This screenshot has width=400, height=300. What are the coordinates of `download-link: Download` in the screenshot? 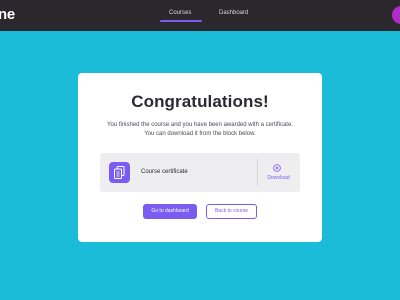 It's located at (278, 178).